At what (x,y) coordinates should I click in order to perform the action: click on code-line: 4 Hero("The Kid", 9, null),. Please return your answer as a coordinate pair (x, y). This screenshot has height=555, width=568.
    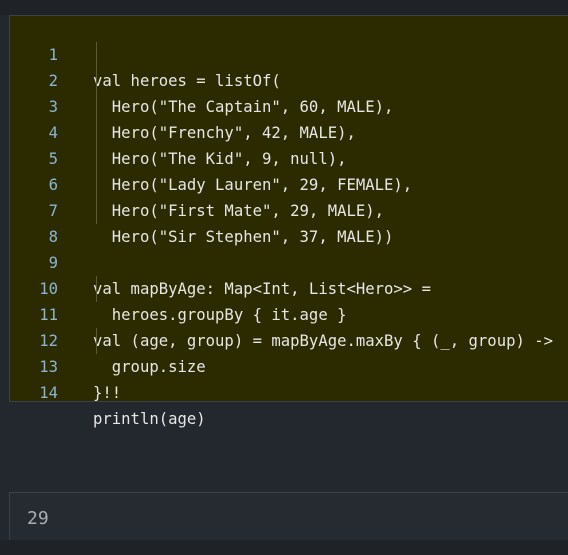
    Looking at the image, I should click on (289, 131).